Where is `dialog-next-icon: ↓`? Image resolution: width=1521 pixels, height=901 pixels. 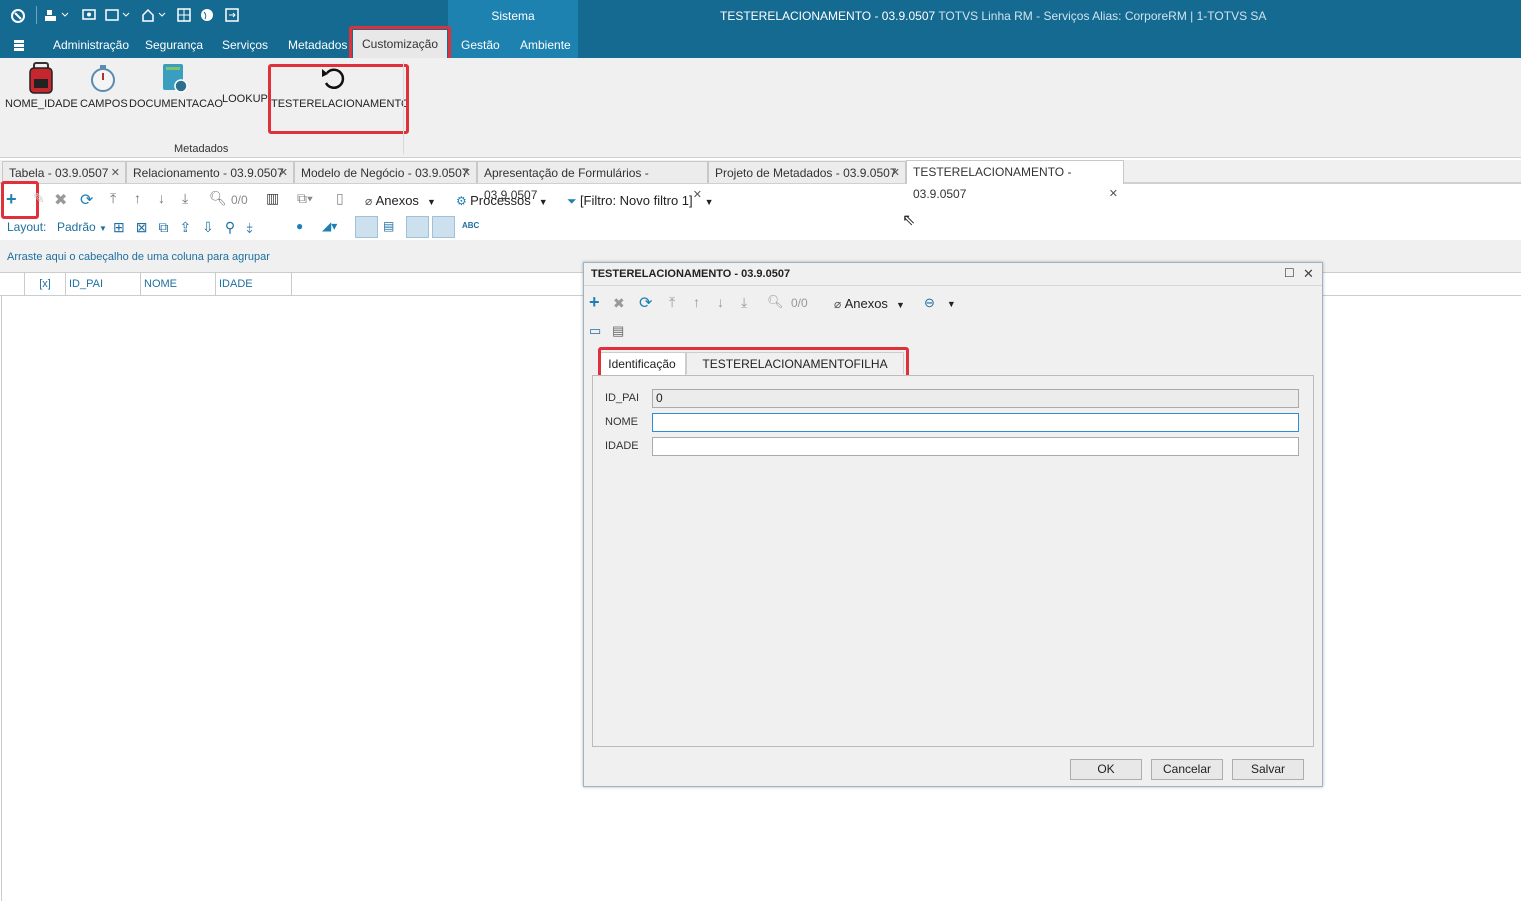
dialog-next-icon: ↓ is located at coordinates (720, 302).